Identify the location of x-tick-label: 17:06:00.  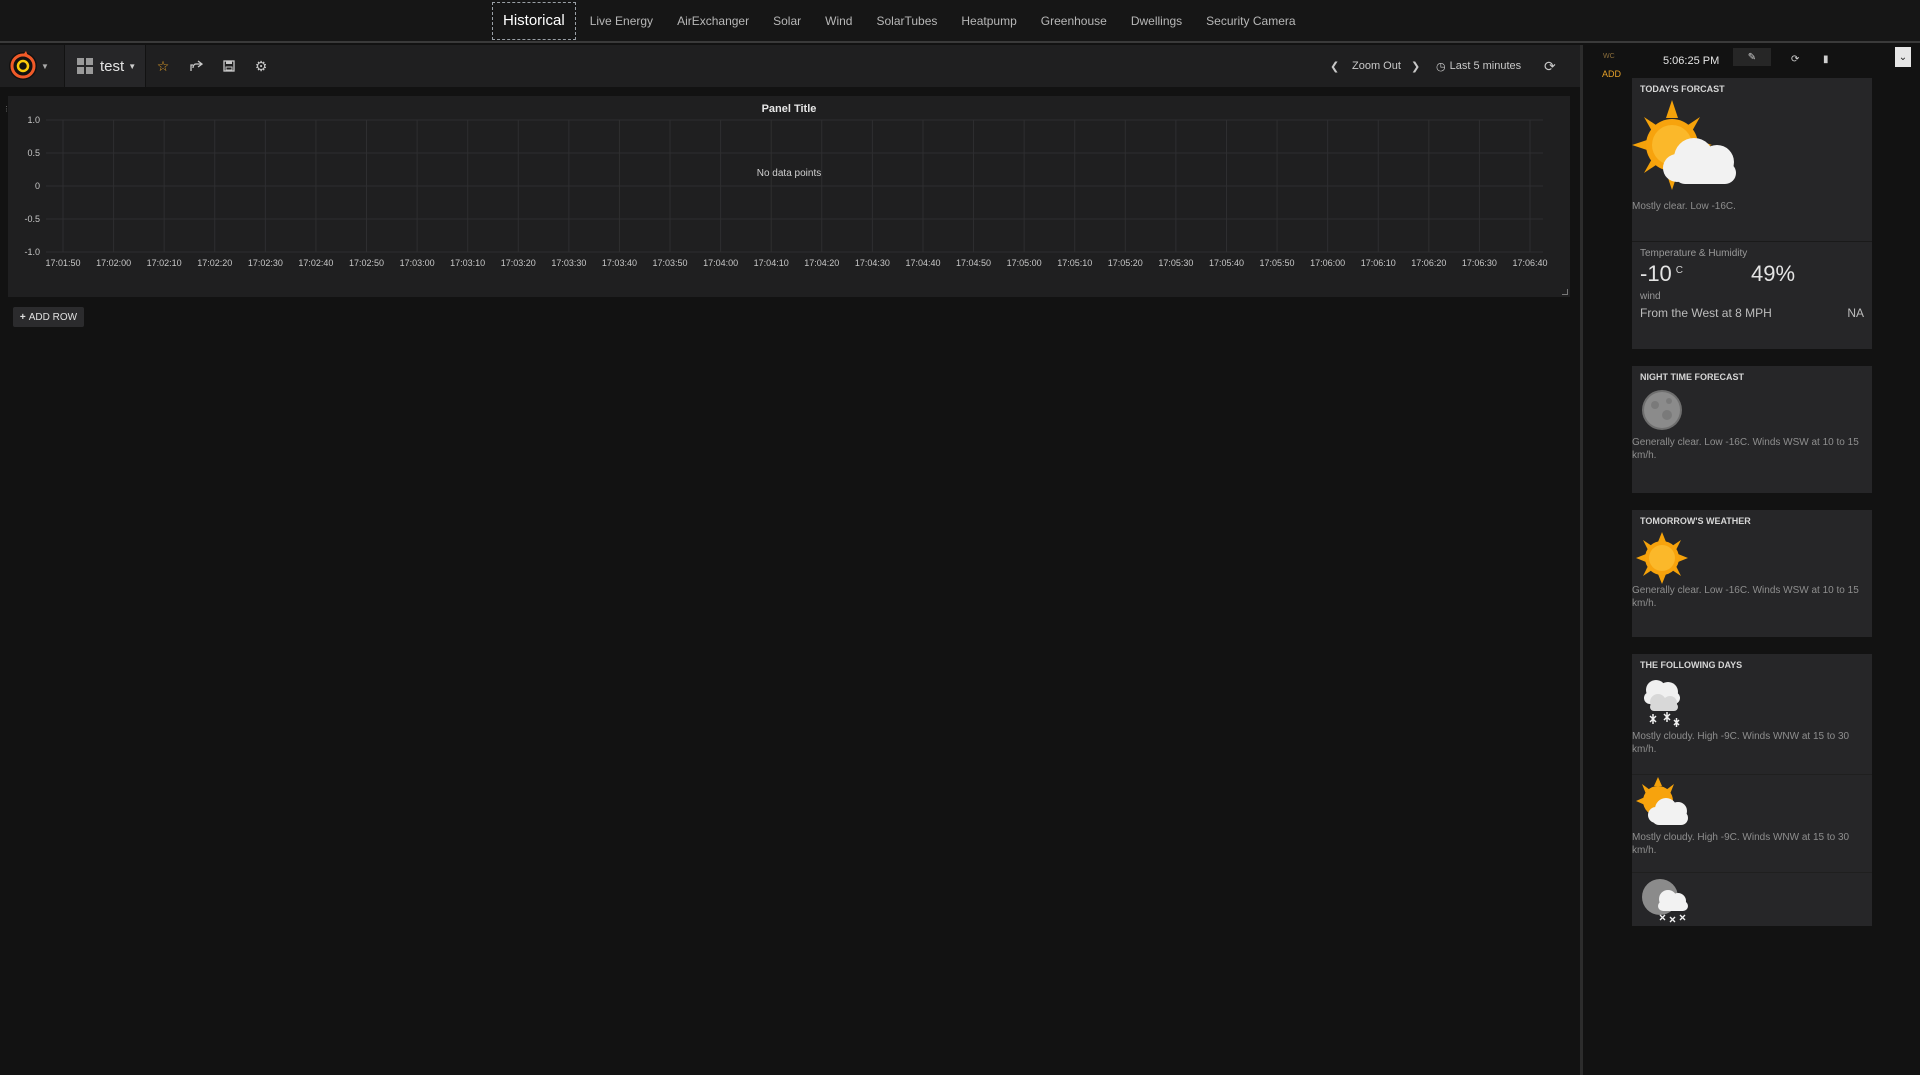
(1327, 263).